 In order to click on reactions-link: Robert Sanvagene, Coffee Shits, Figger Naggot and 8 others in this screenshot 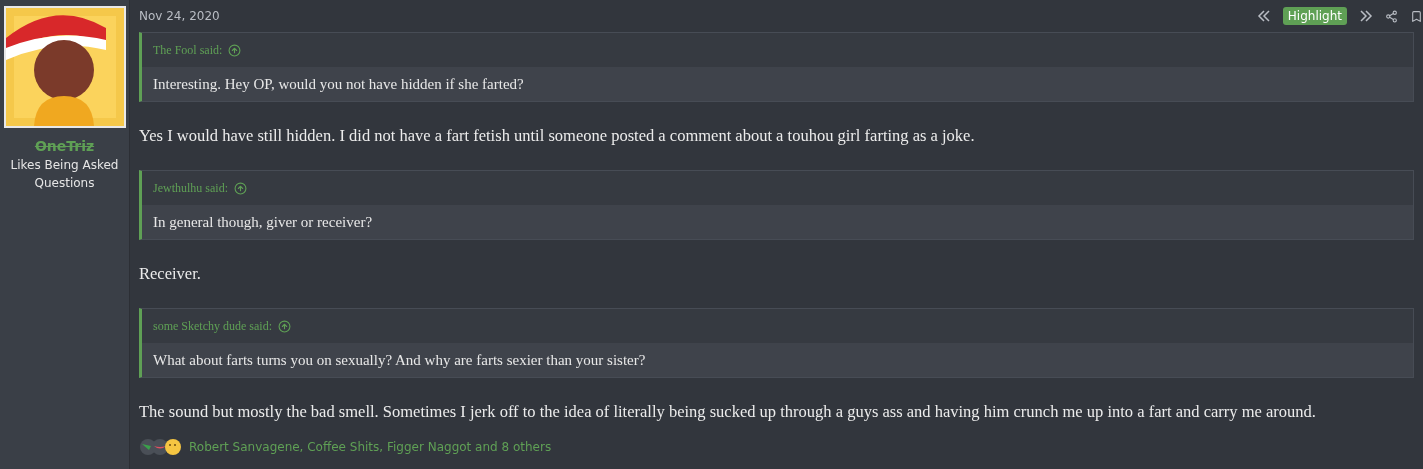, I will do `click(370, 447)`.